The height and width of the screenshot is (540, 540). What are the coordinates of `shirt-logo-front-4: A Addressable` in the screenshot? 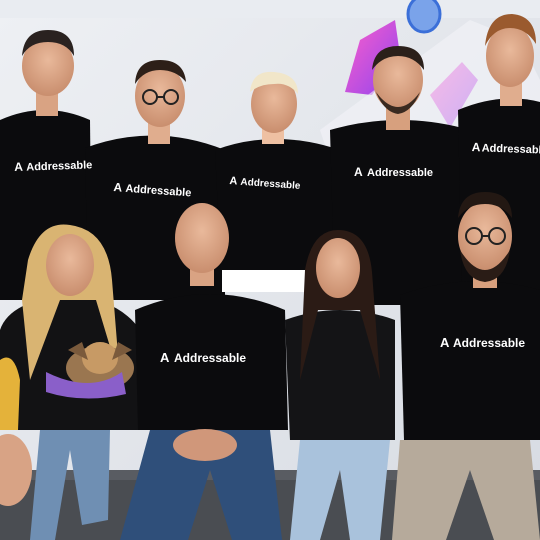 It's located at (482, 342).